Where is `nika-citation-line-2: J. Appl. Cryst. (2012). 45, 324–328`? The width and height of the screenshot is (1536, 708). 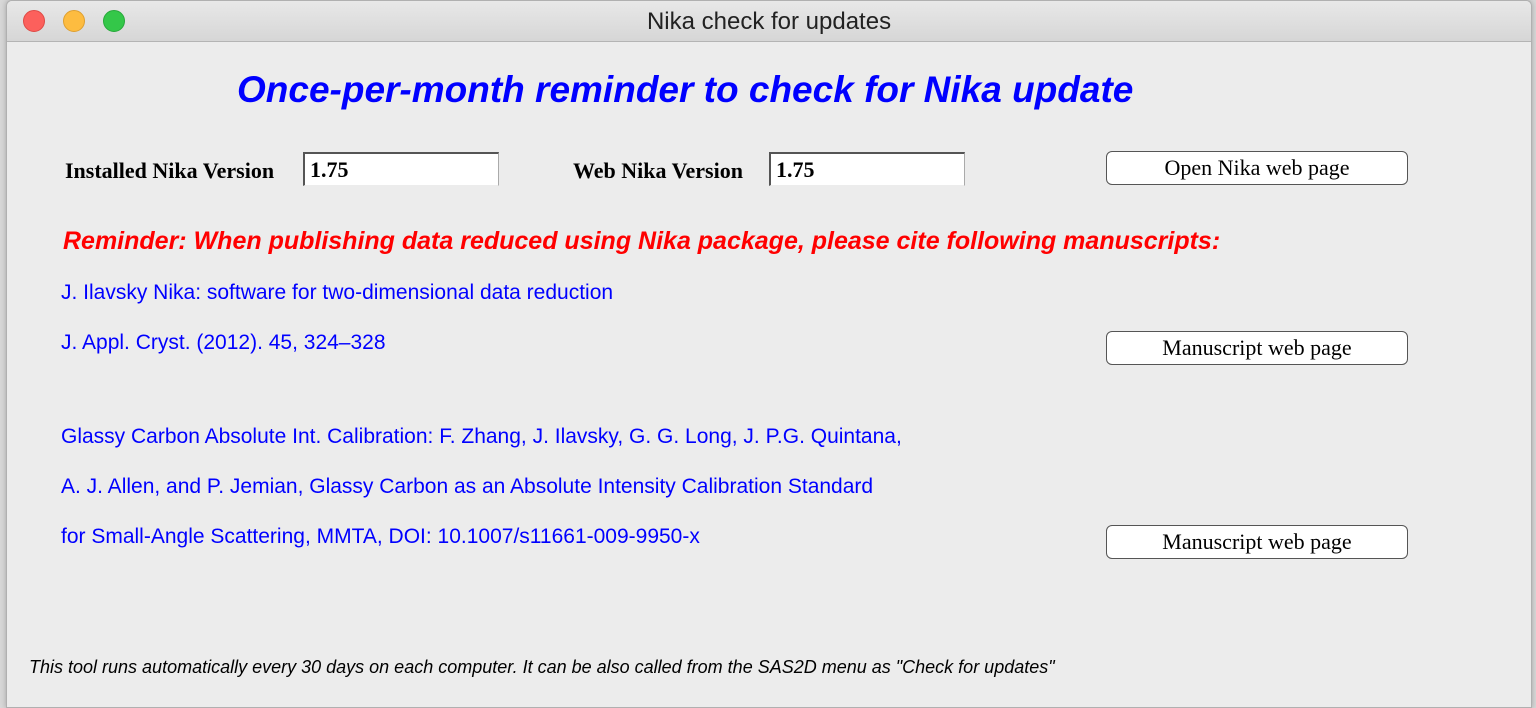 nika-citation-line-2: J. Appl. Cryst. (2012). 45, 324–328 is located at coordinates (223, 342).